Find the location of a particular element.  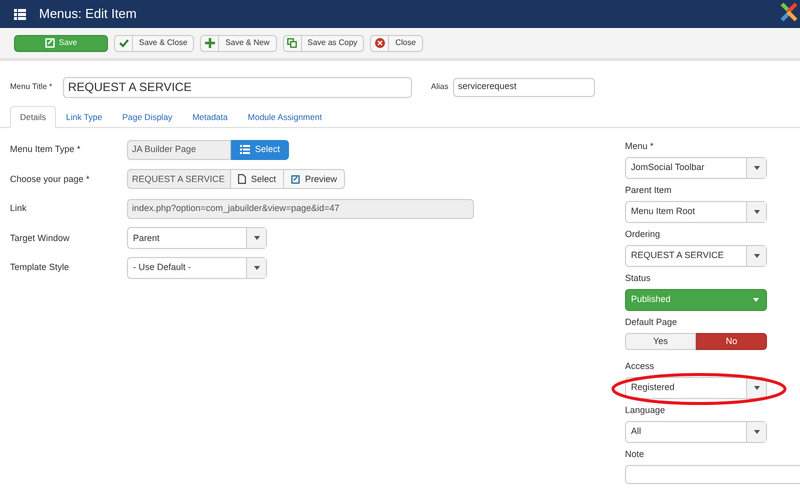

field-label: Note is located at coordinates (634, 454).